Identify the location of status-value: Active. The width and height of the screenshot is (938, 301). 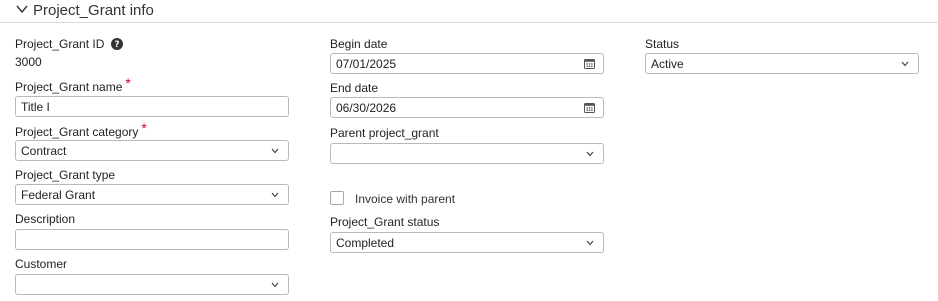
(667, 64).